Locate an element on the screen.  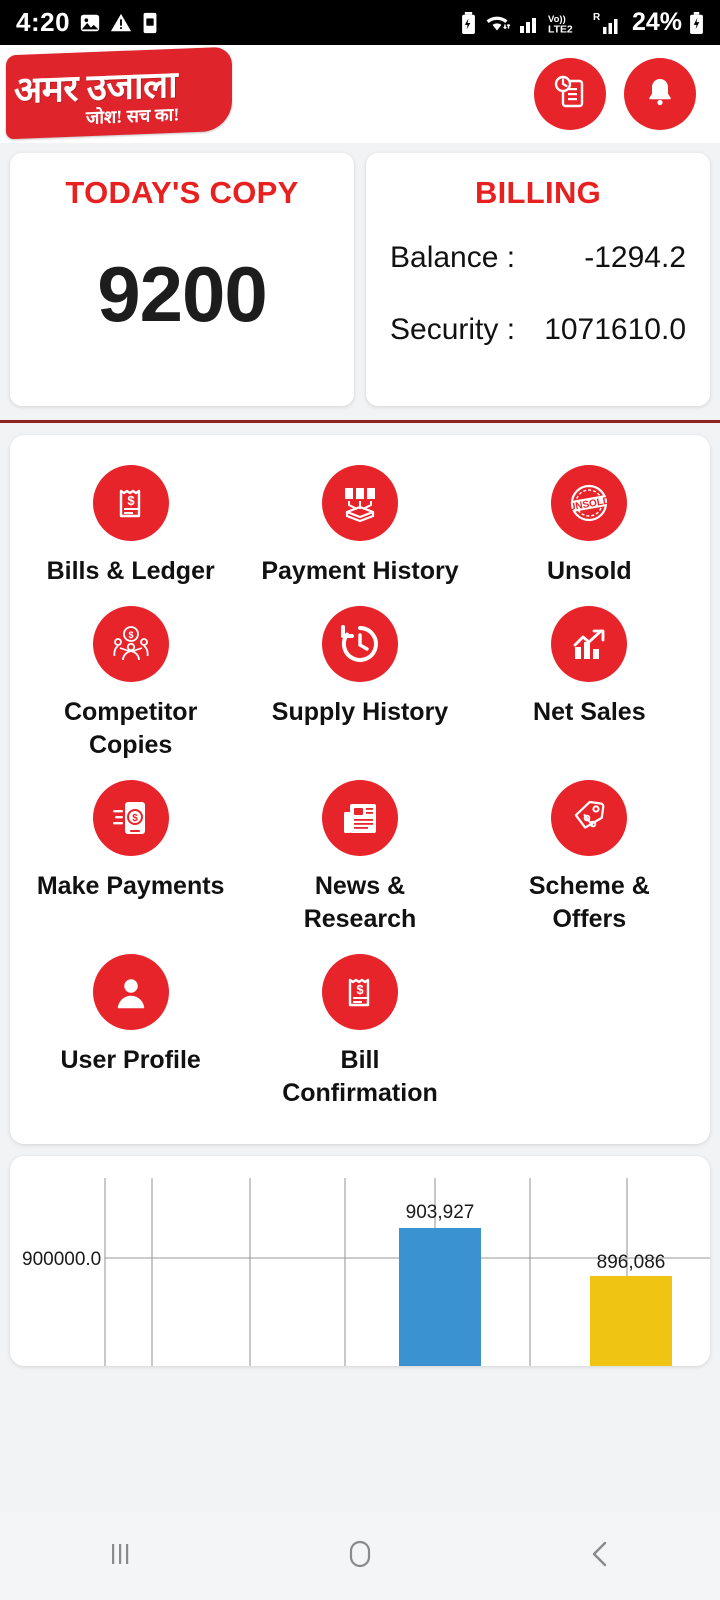
menu-item-payment-history: Payment History is located at coordinates (359, 526).